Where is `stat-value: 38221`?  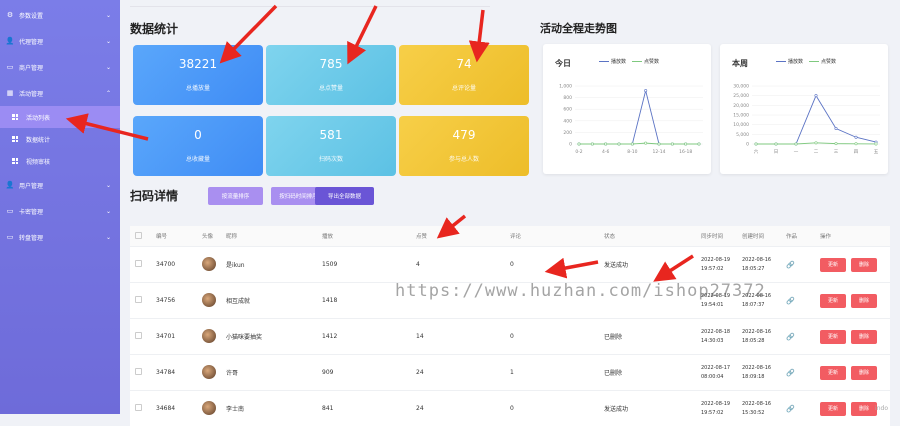
stat-value: 38221 is located at coordinates (198, 64).